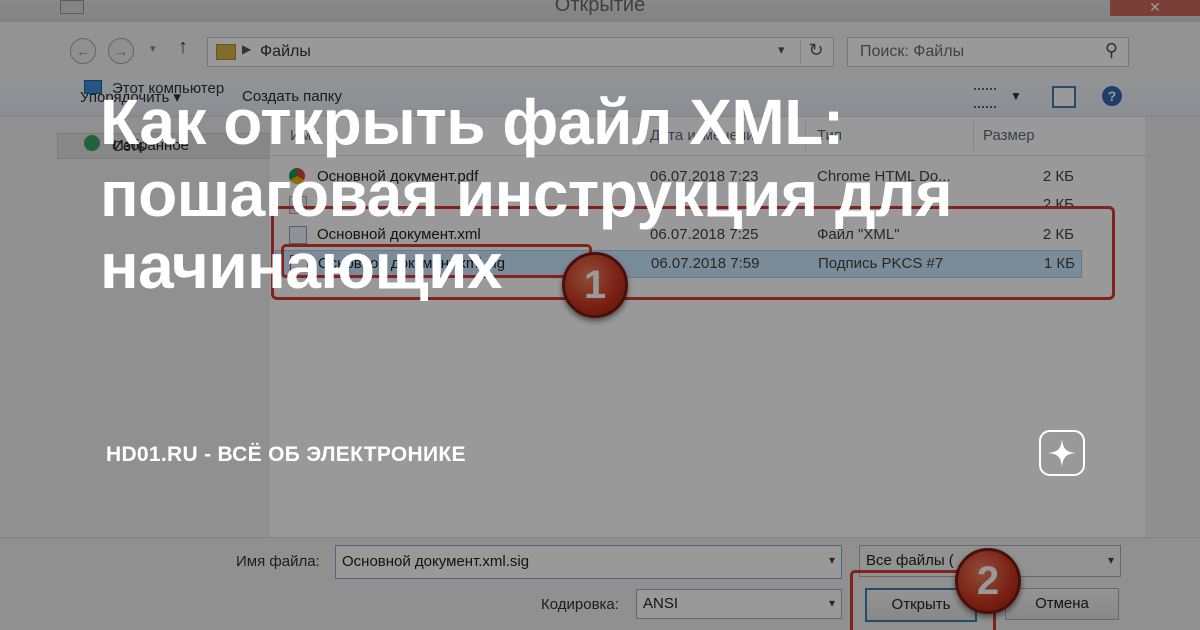 This screenshot has height=630, width=1200. I want to click on zen-star-icon, so click(1062, 453).